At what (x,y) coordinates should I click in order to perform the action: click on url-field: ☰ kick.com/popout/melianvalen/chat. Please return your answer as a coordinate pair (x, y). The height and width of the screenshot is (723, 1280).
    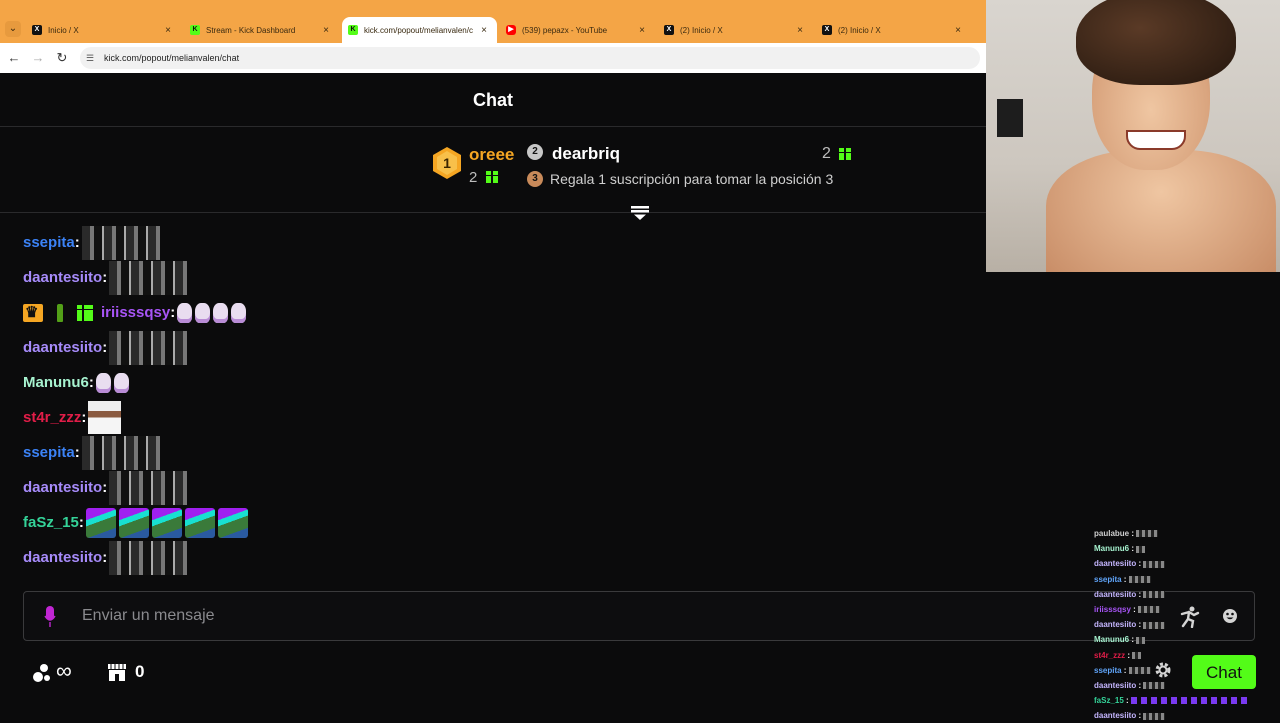
    Looking at the image, I should click on (530, 58).